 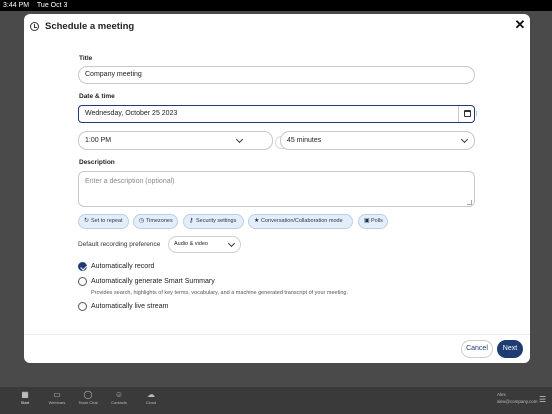 I want to click on next-button: Next, so click(x=510, y=349).